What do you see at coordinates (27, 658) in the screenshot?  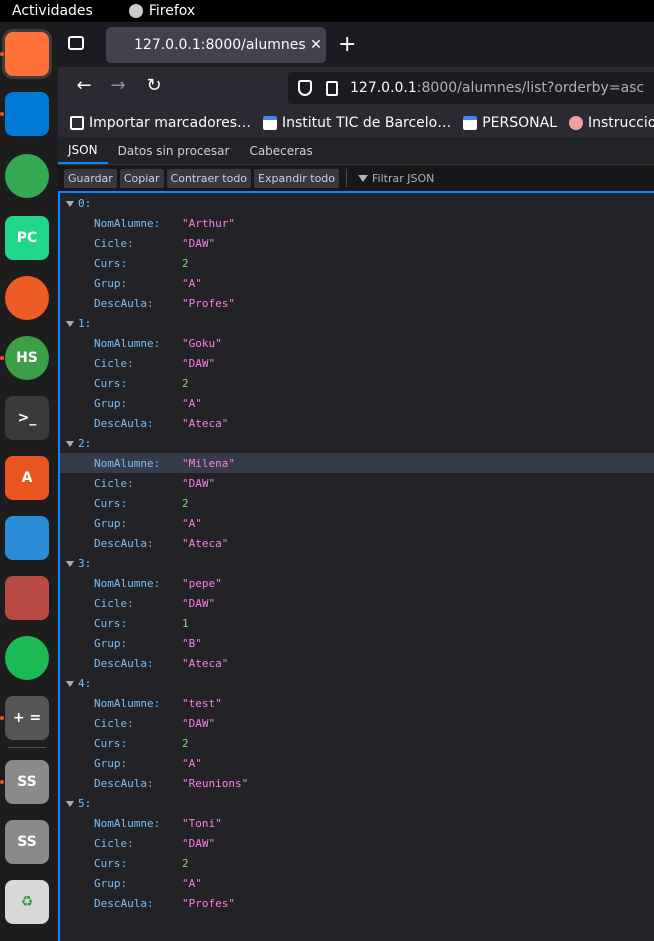 I see `spotify-icon` at bounding box center [27, 658].